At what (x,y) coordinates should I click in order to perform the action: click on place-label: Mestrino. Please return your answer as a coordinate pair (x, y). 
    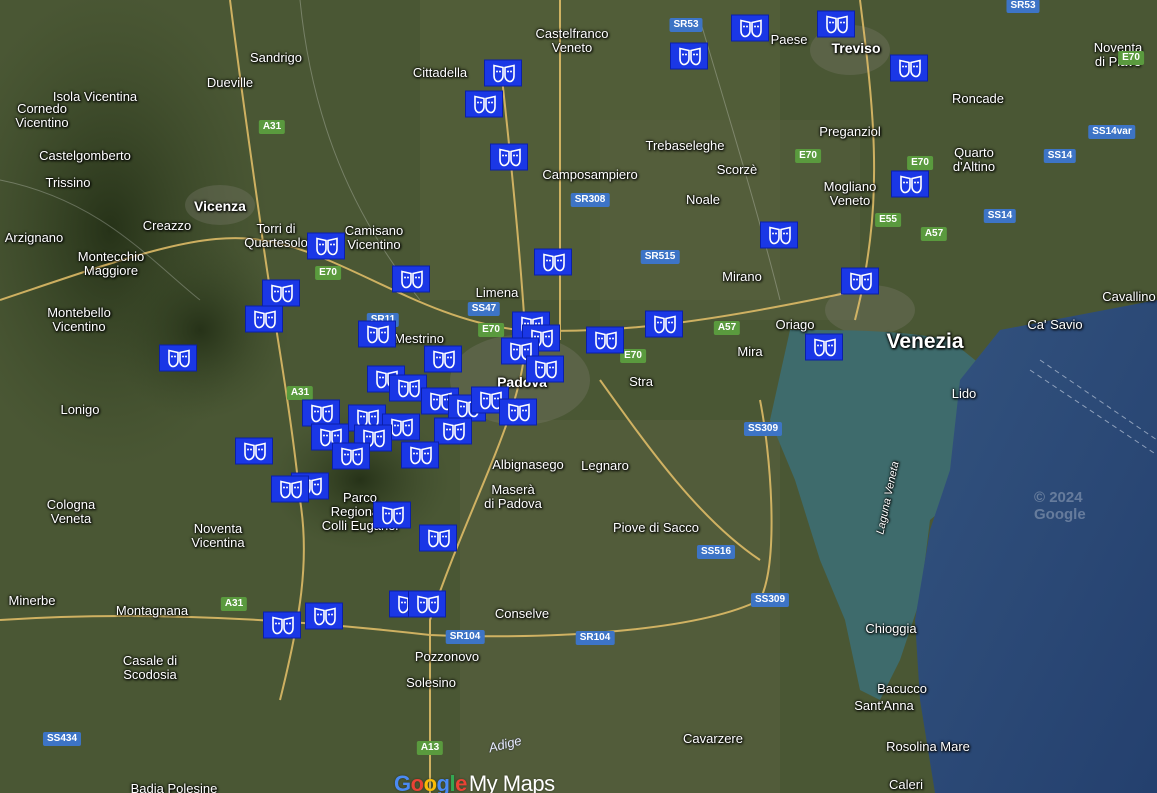
    Looking at the image, I should click on (419, 338).